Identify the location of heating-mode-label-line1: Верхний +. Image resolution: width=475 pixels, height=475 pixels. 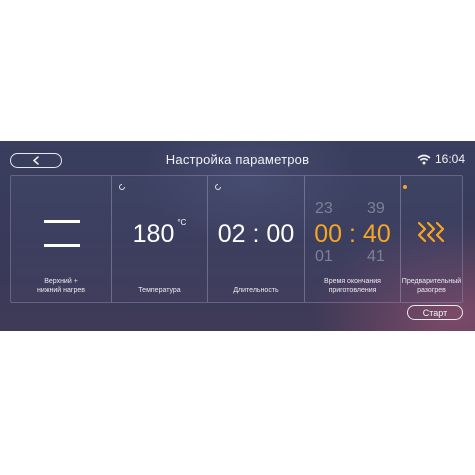
(61, 281).